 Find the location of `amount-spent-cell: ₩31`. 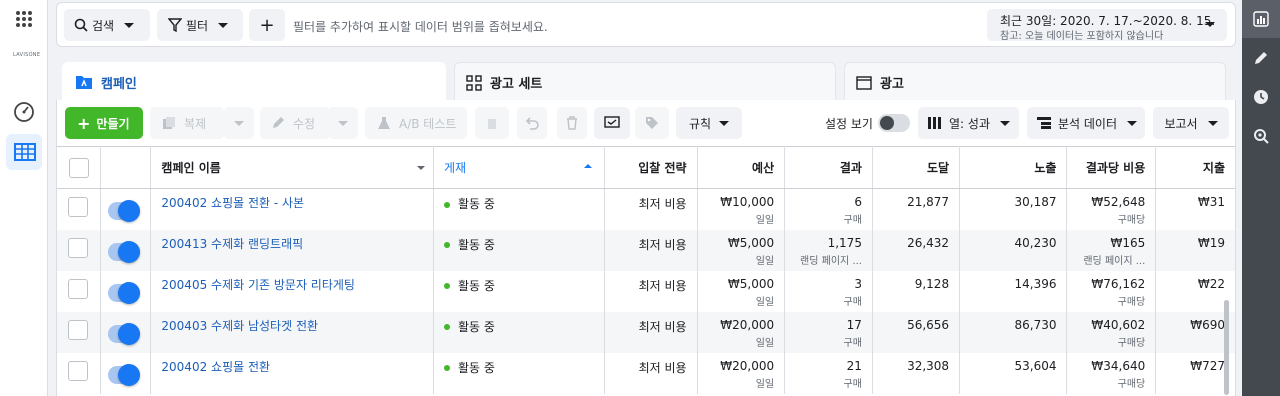

amount-spent-cell: ₩31 is located at coordinates (1211, 202).